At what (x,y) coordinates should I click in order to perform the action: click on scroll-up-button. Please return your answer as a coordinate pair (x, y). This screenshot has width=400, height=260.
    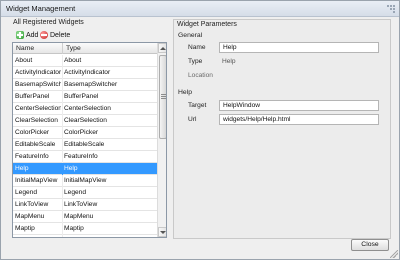
    Looking at the image, I should click on (162, 48).